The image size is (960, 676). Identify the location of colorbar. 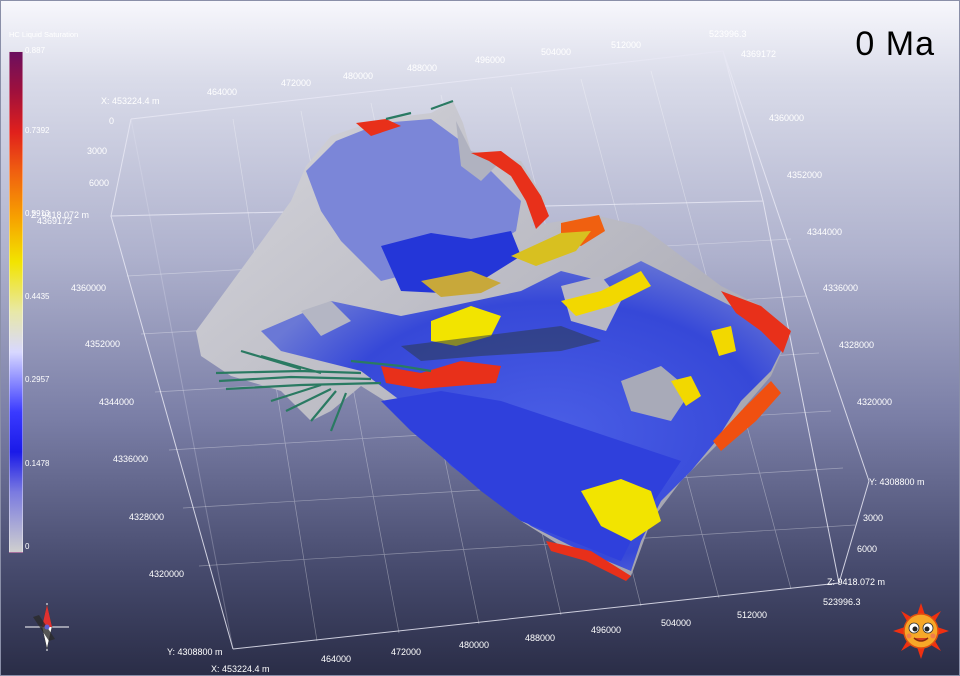
(16, 302).